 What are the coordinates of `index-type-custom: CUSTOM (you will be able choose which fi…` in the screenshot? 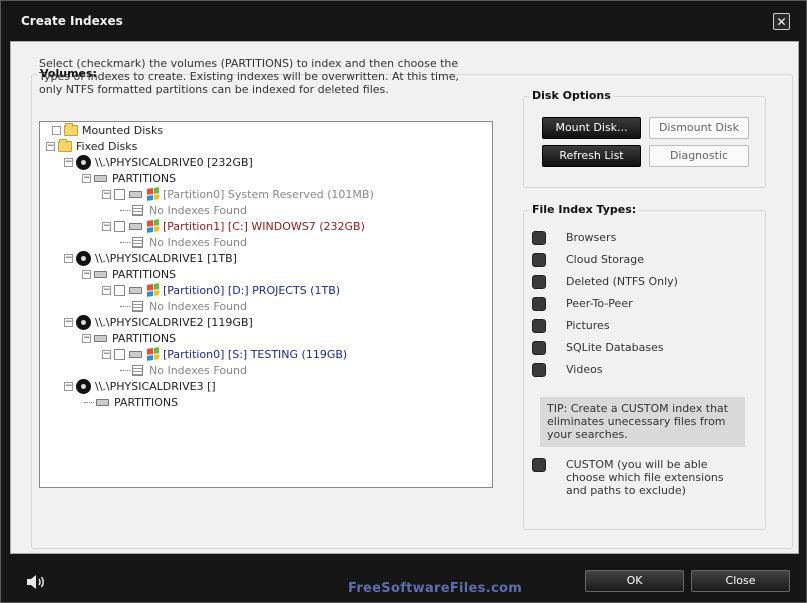 It's located at (628, 477).